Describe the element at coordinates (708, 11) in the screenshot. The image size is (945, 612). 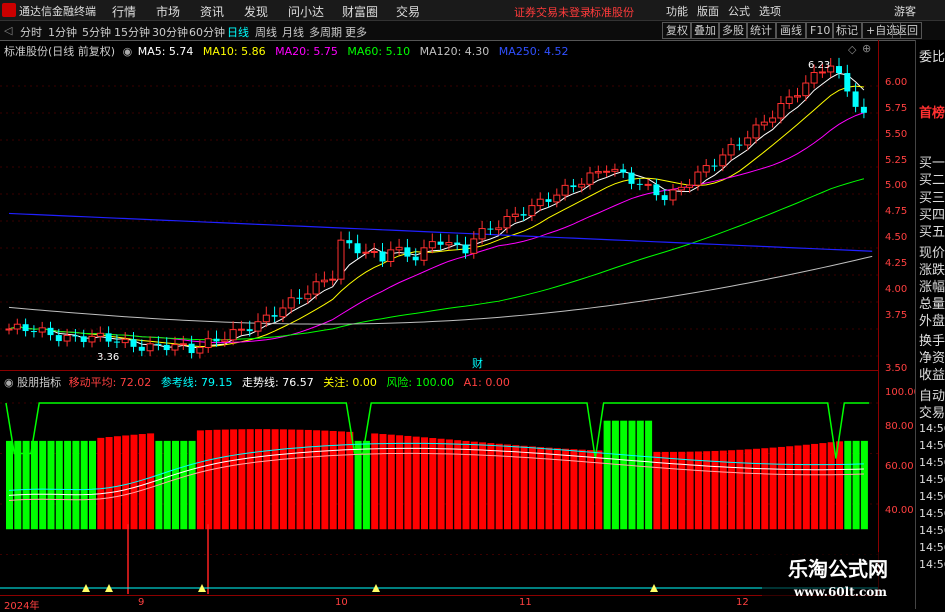
I see `menu-layout: 版面` at that location.